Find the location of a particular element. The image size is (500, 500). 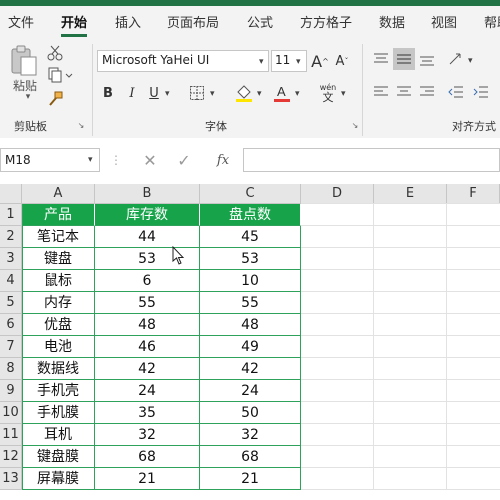

font-size-dropdown-icon: ▾ is located at coordinates (298, 62).